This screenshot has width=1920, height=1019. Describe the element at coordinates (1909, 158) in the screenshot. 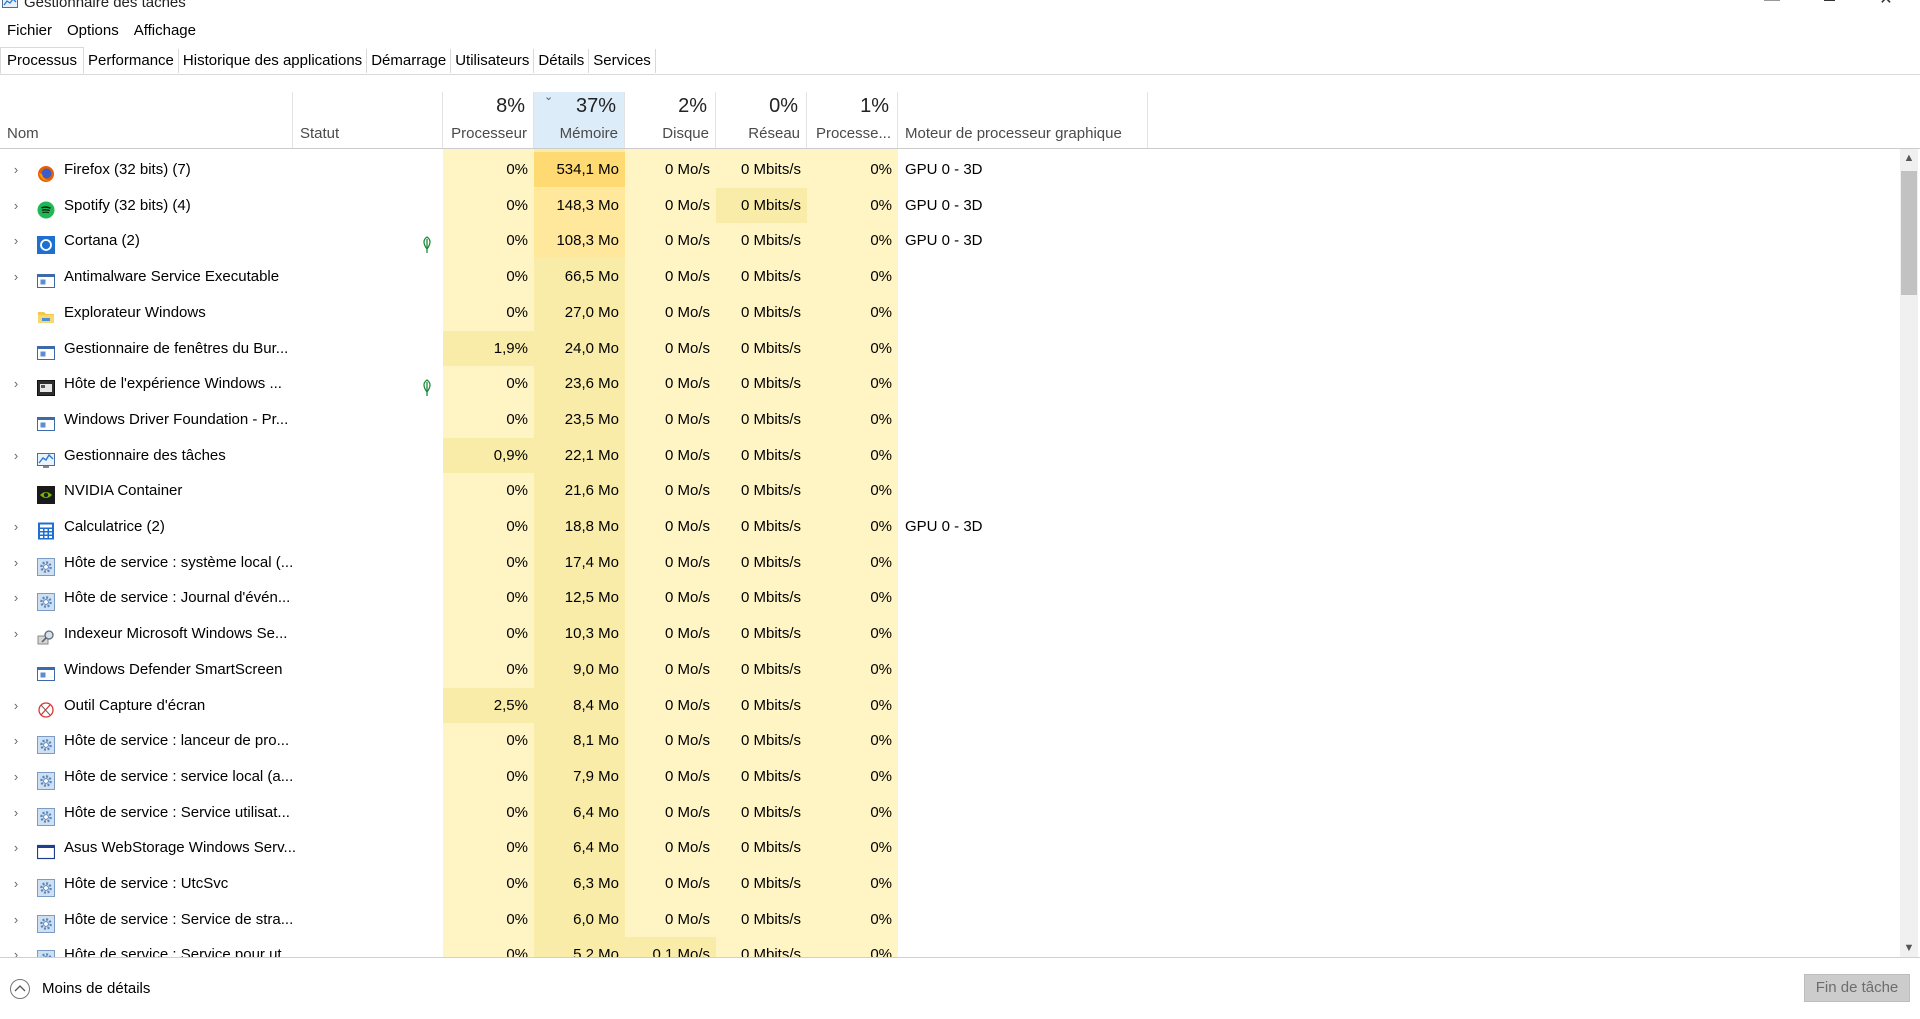

I see `scroll-up-arrow-icon: ▲` at that location.